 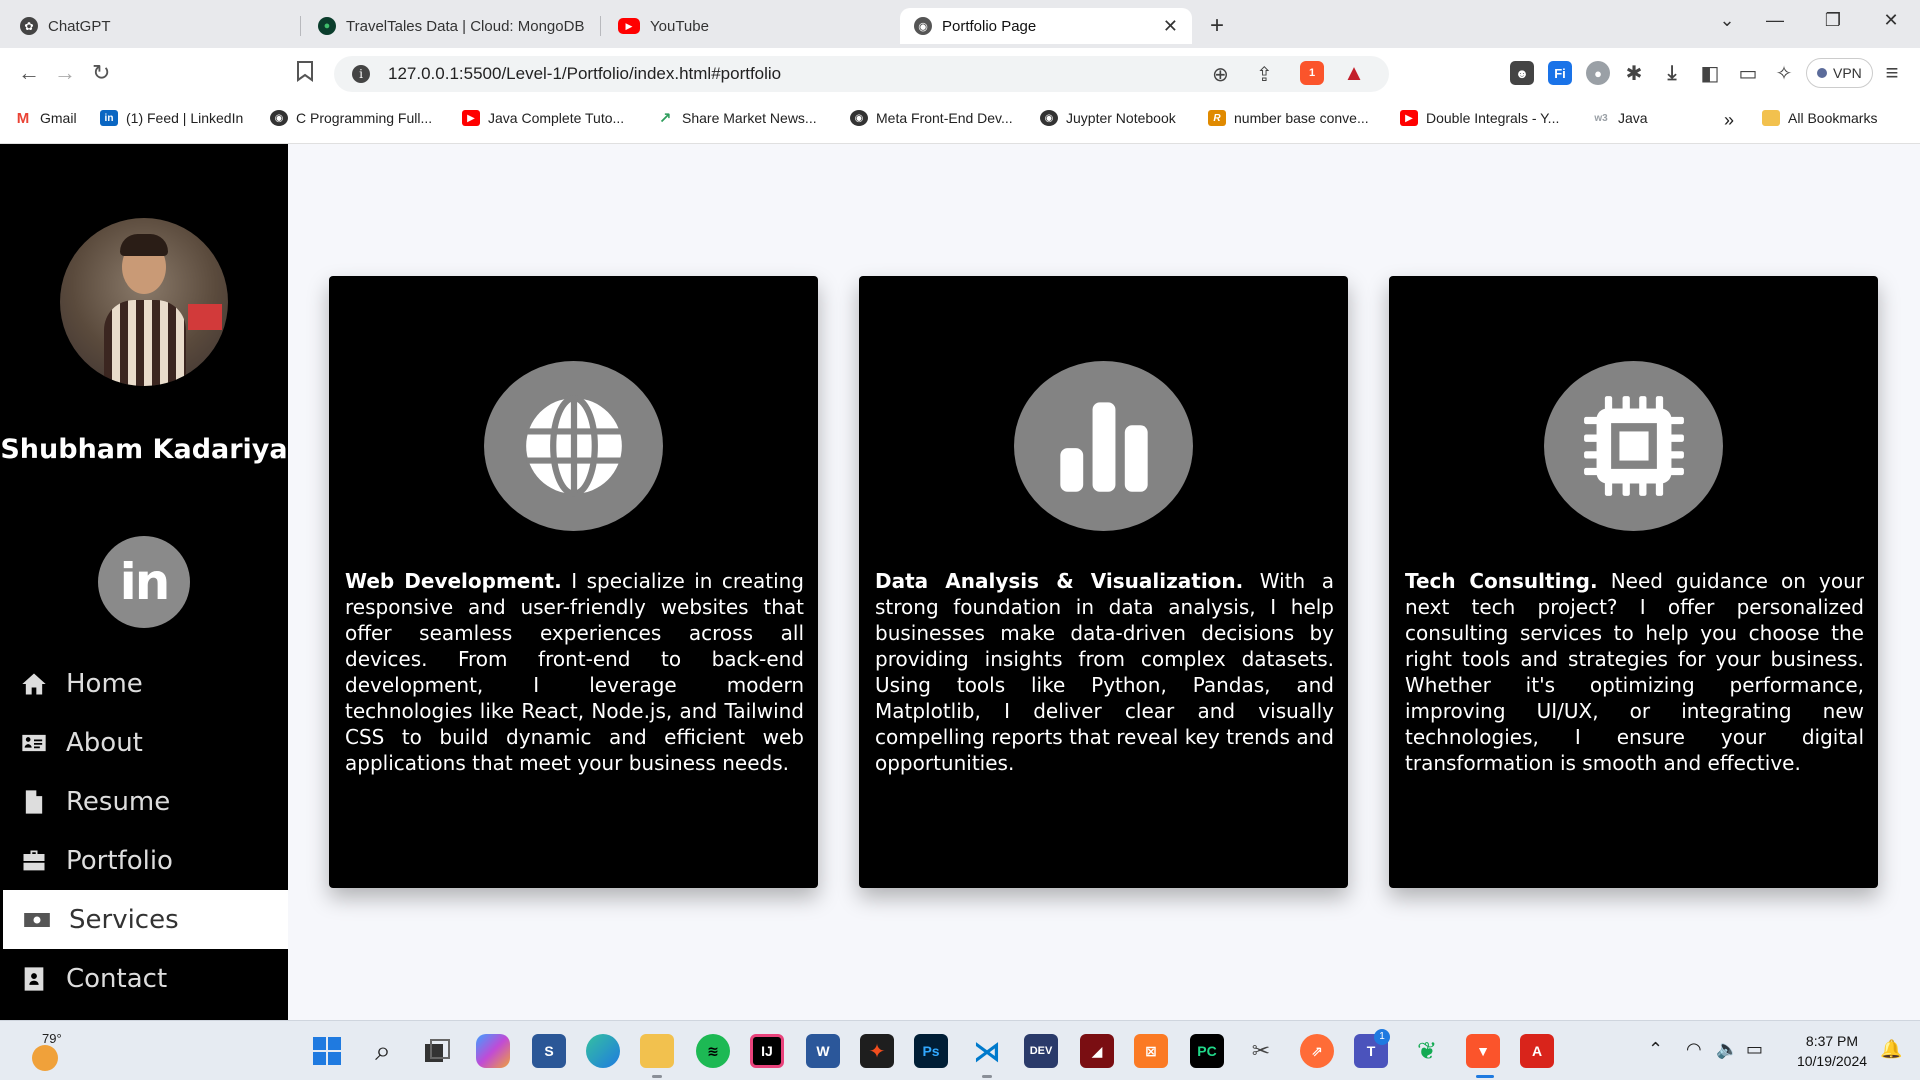 I want to click on word-icon: W, so click(x=823, y=1051).